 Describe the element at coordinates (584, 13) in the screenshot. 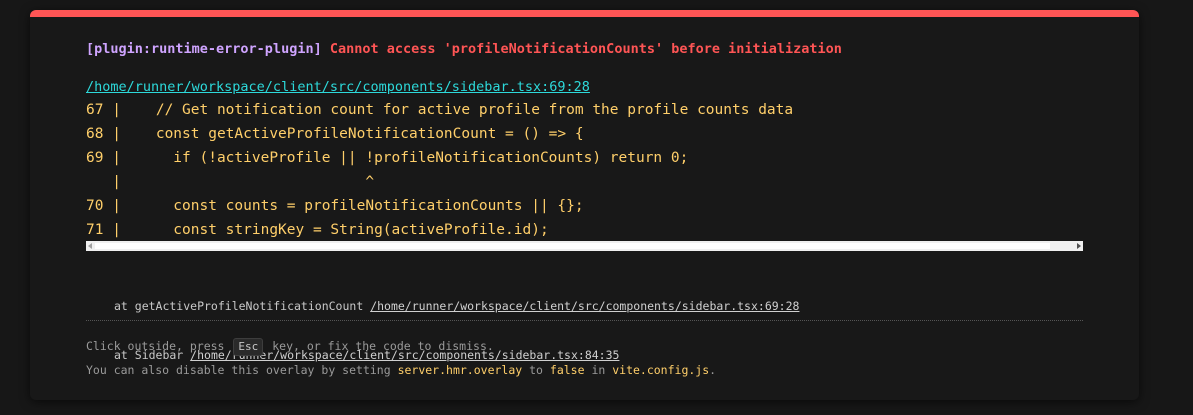

I see `error-accent-bar` at that location.